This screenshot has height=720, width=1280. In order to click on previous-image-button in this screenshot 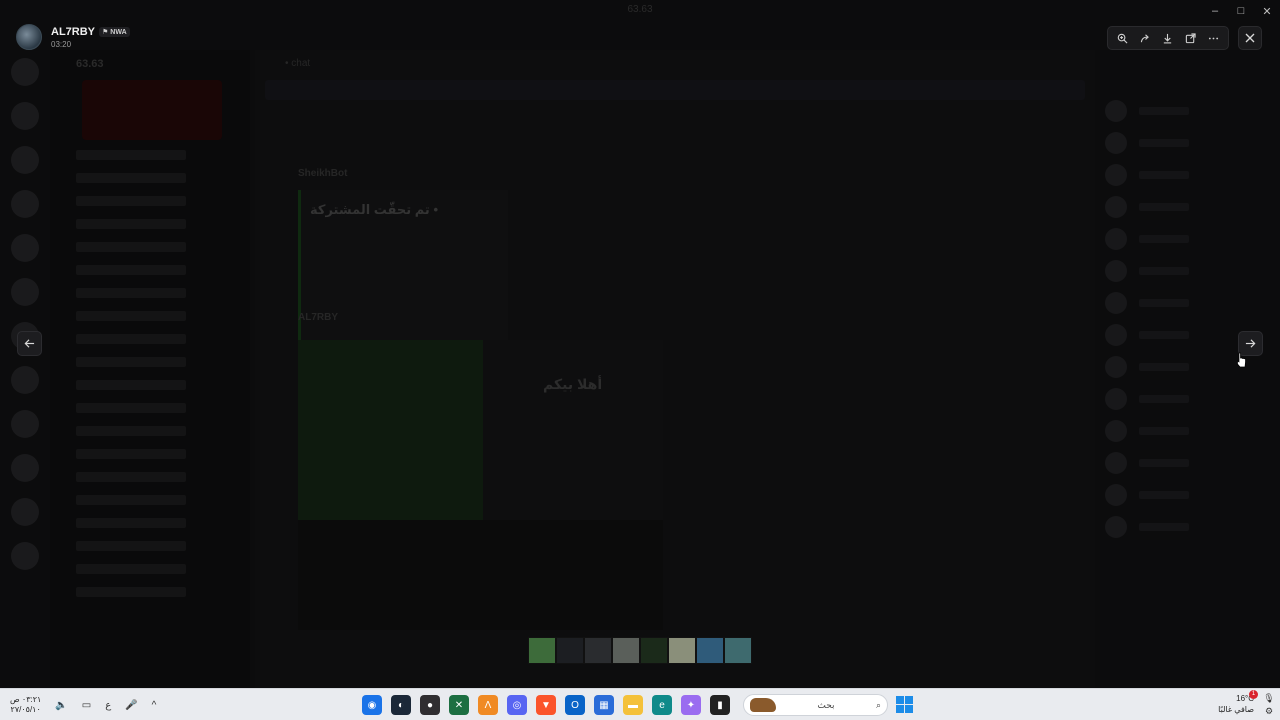, I will do `click(29, 343)`.